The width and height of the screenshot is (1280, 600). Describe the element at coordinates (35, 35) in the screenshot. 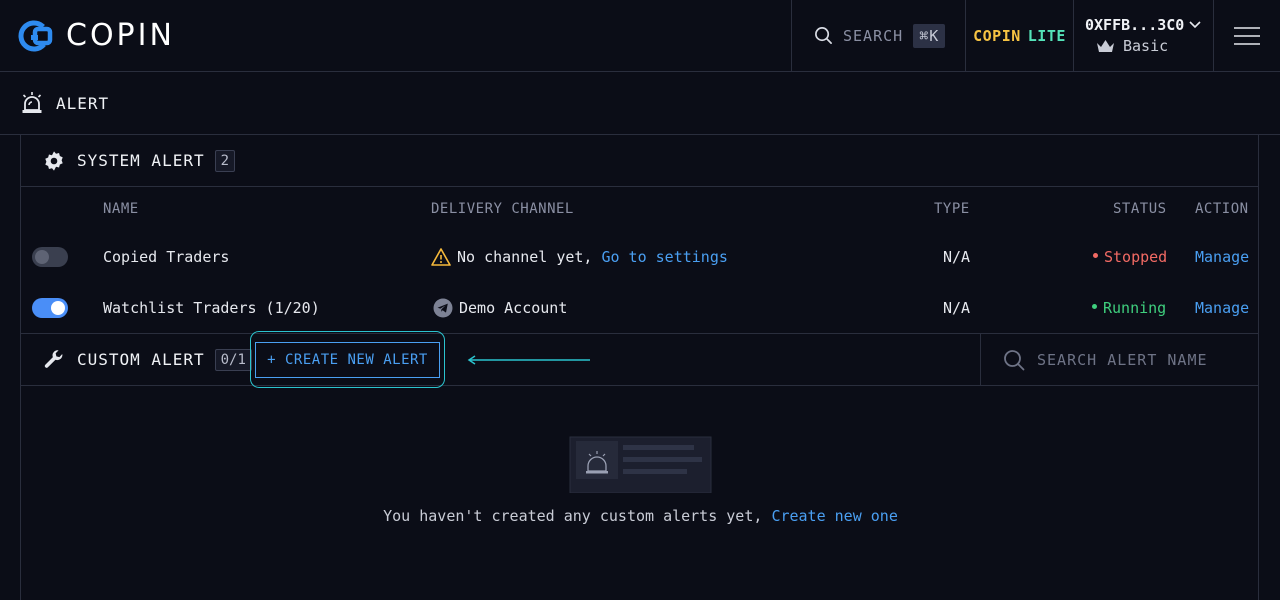

I see `copin-logo-icon` at that location.